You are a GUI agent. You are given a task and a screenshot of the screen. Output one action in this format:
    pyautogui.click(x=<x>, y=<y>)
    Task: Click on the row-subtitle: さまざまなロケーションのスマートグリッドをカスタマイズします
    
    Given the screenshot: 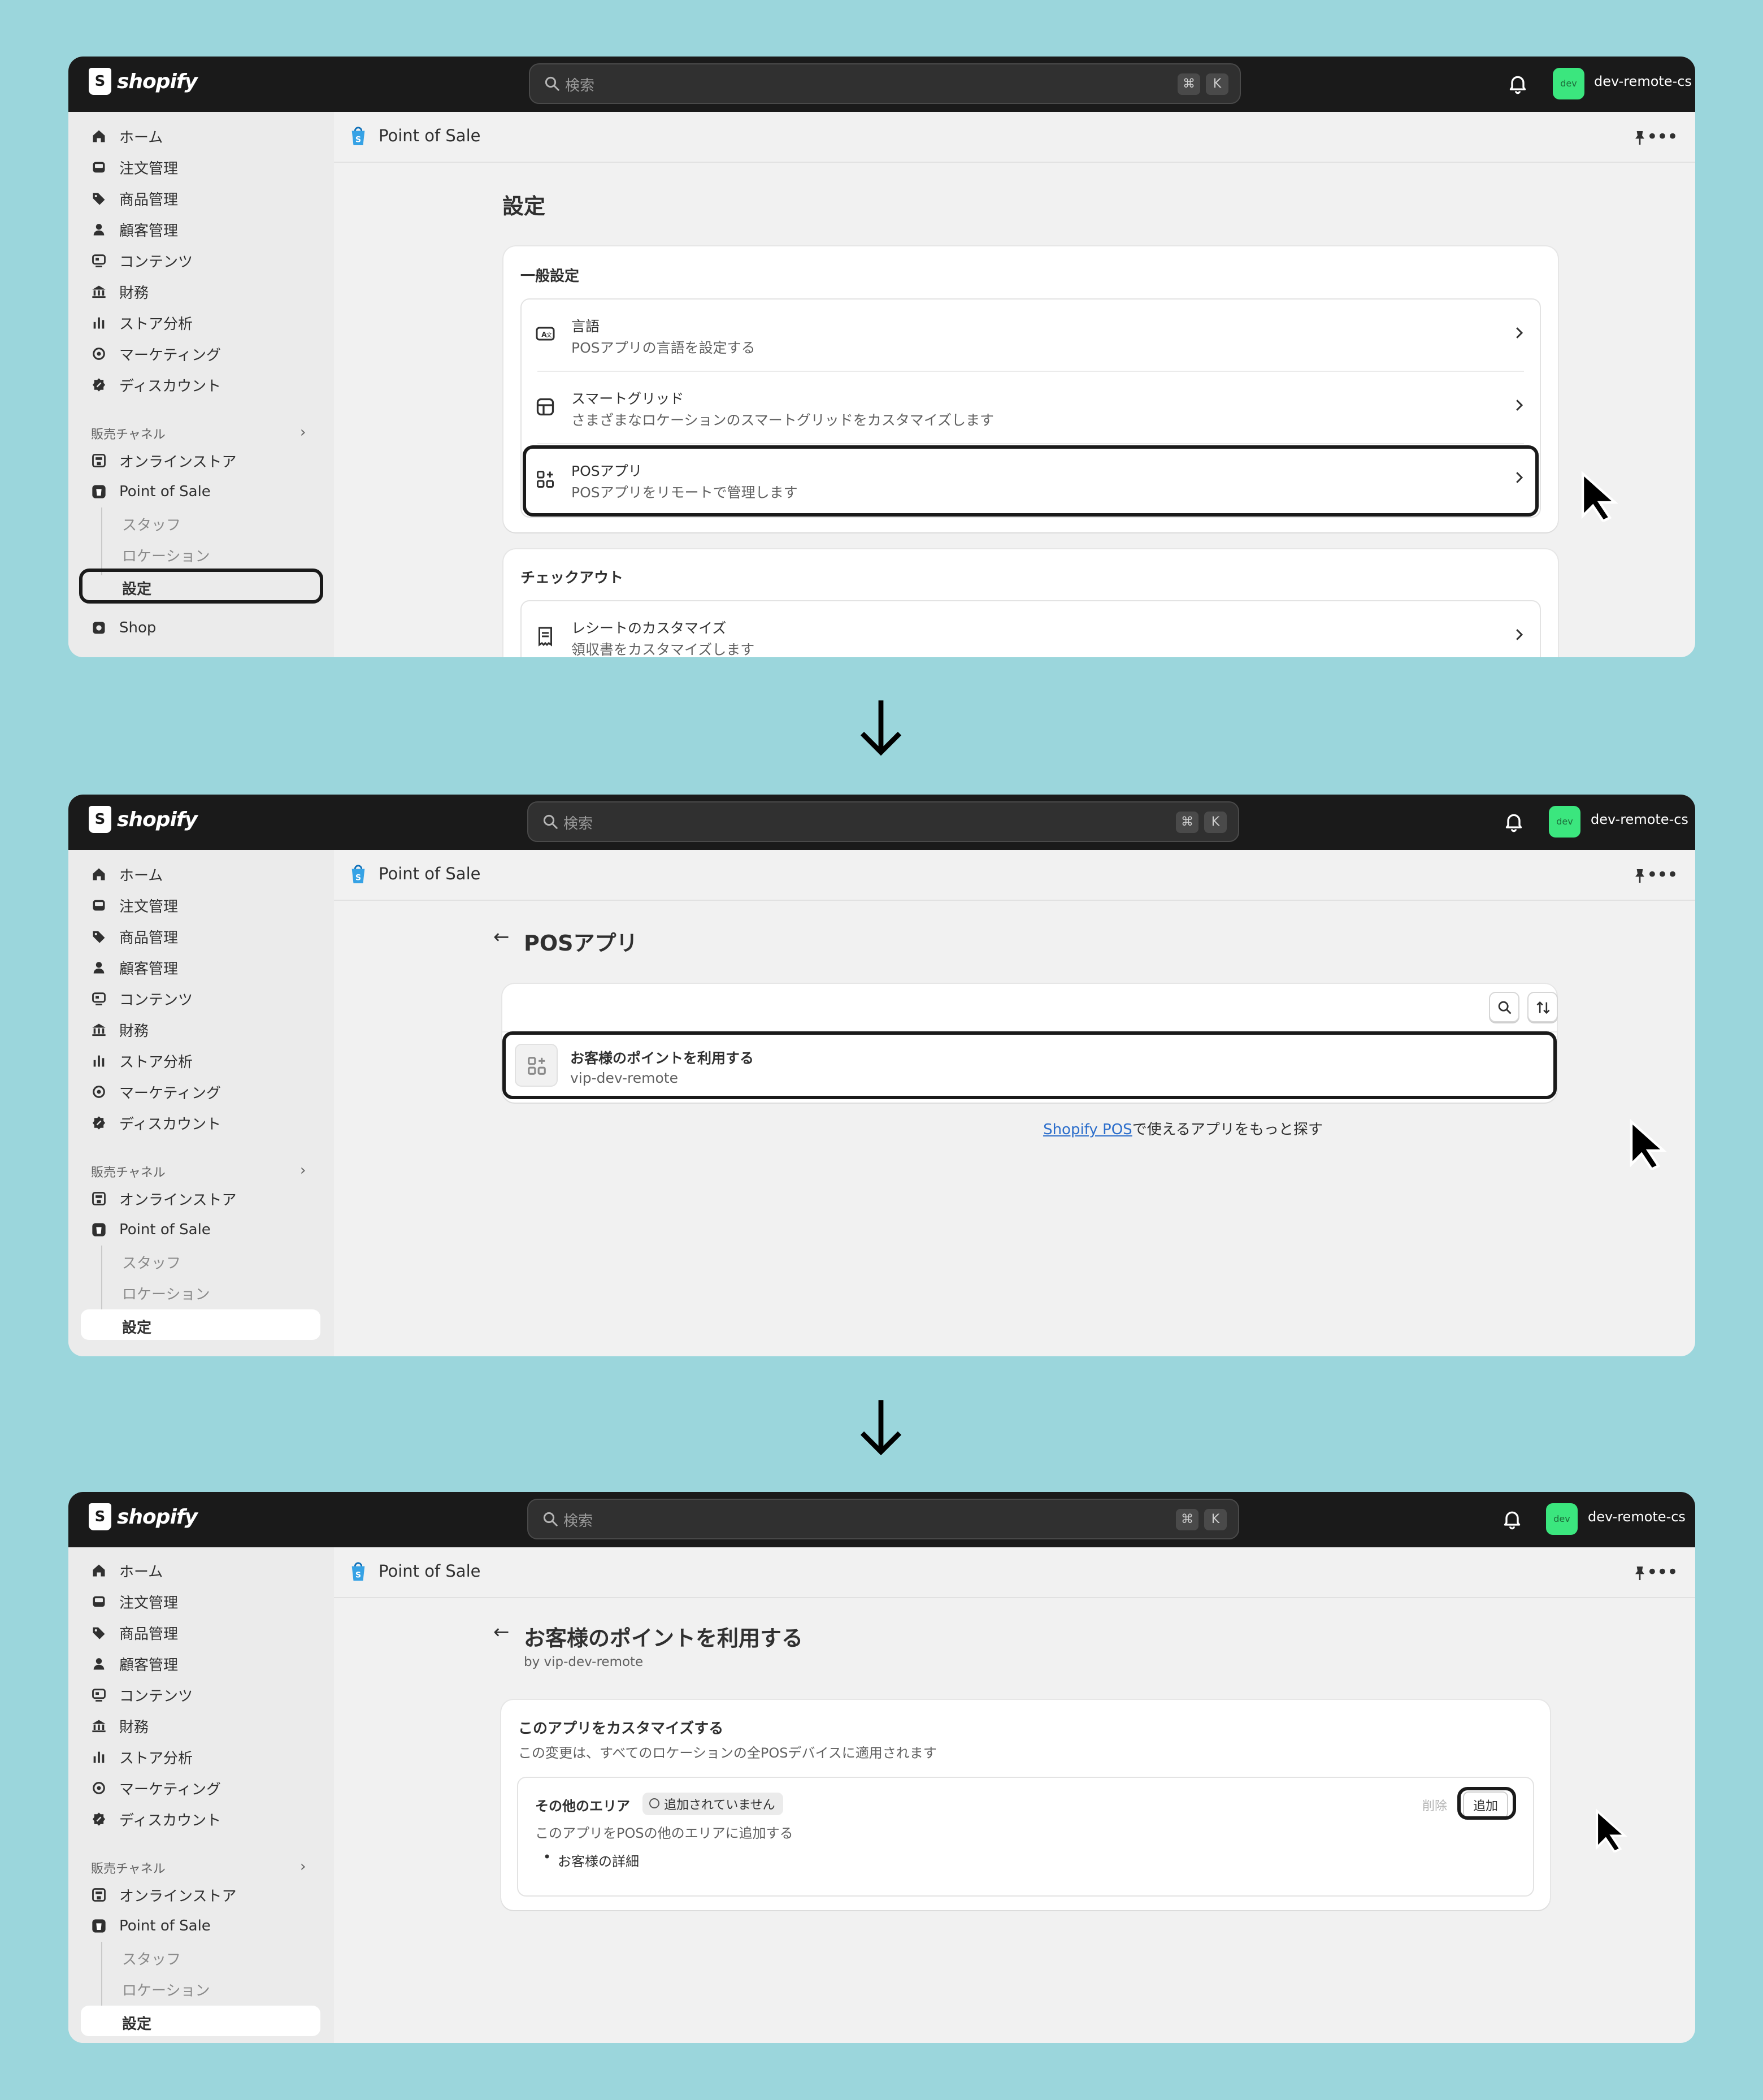 What is the action you would take?
    pyautogui.click(x=783, y=420)
    